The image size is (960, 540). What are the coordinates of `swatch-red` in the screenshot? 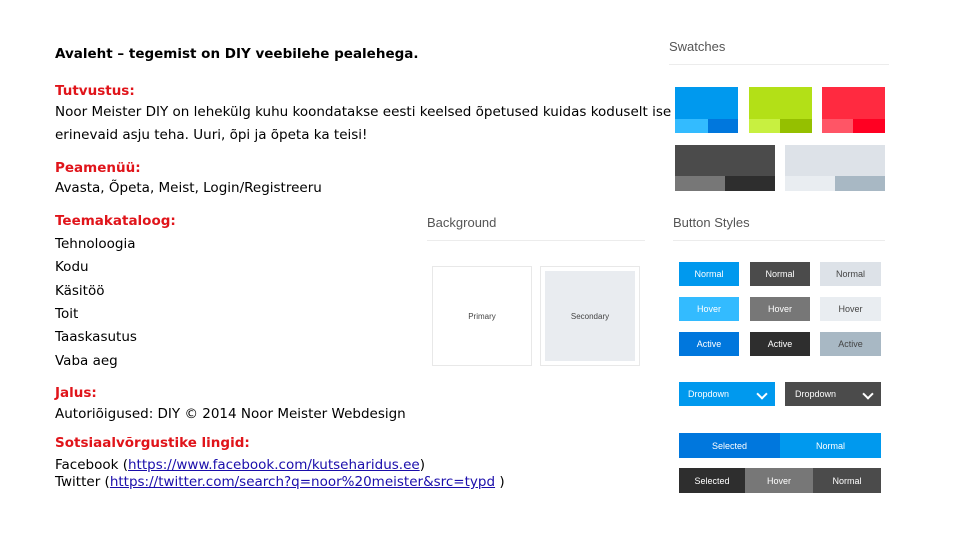 It's located at (853, 110).